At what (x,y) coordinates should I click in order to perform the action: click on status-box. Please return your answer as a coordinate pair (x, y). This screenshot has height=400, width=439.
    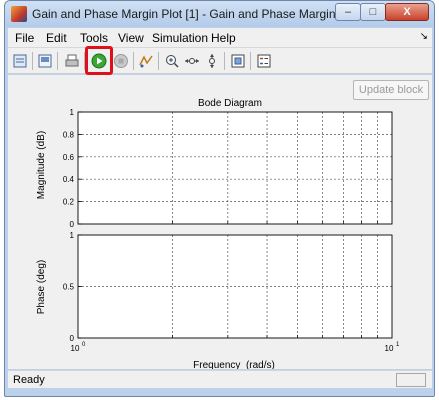
    Looking at the image, I should click on (411, 380).